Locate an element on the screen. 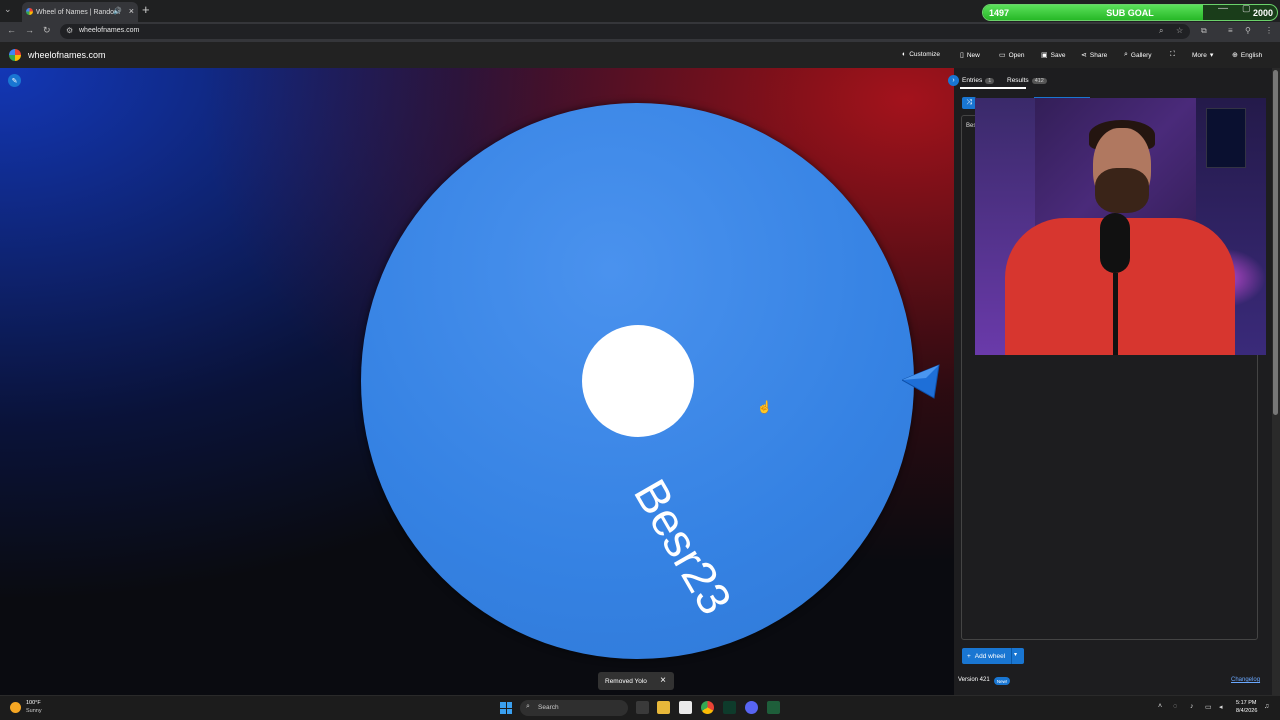 The width and height of the screenshot is (1280, 720). notification-bell-icon: ♫ is located at coordinates (1266, 706).